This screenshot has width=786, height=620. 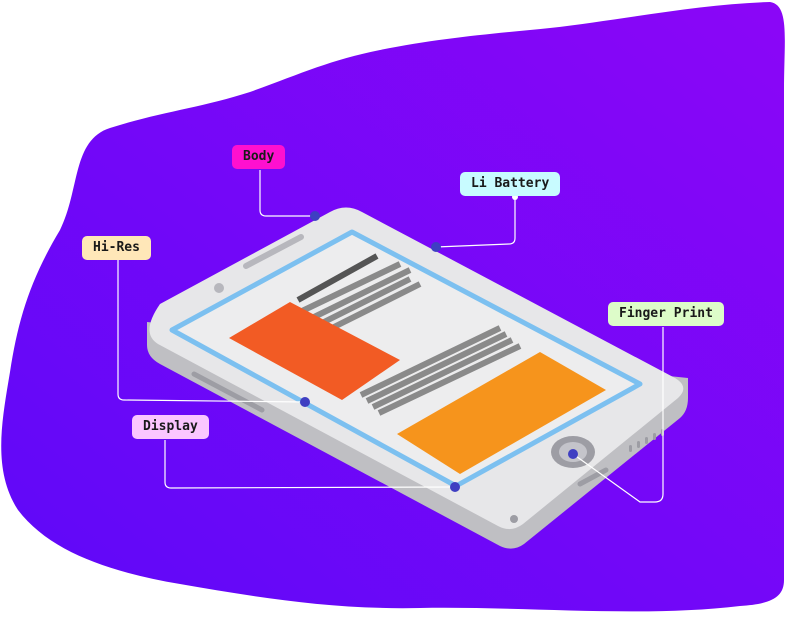 I want to click on label-hi-res: Hi-Res, so click(x=116, y=248).